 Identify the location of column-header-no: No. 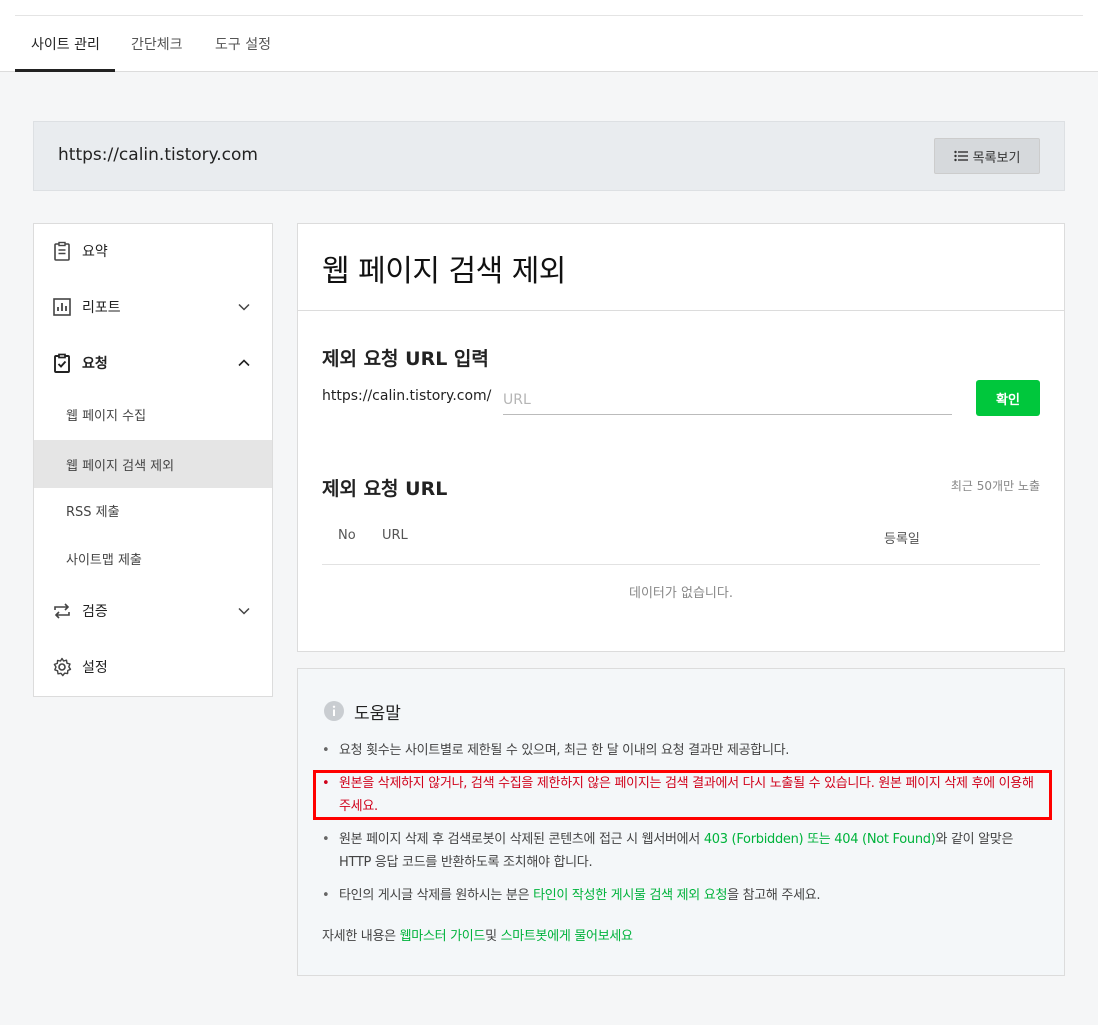
(347, 535).